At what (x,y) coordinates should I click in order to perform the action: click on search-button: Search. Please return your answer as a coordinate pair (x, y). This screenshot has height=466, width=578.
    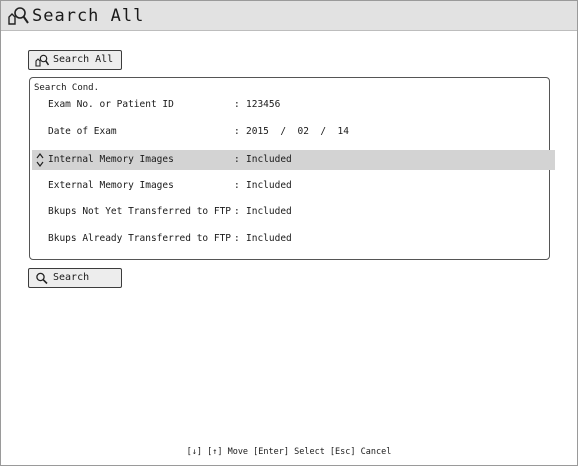
    Looking at the image, I should click on (75, 278).